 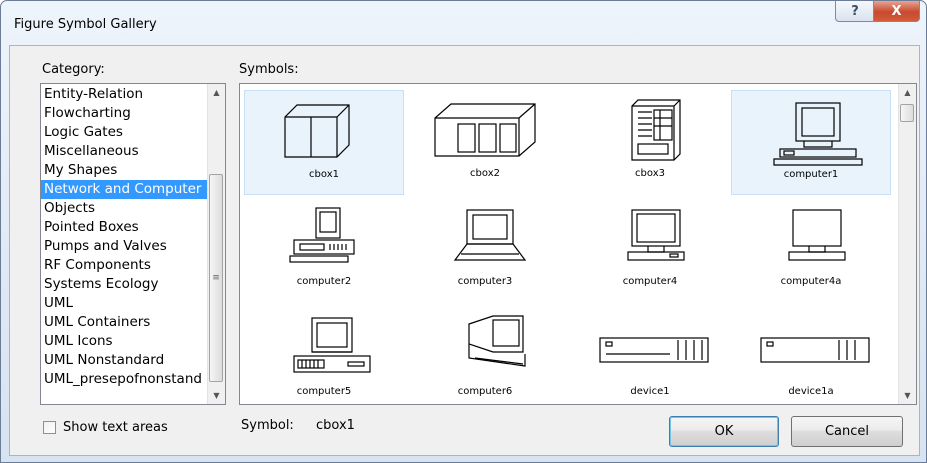 I want to click on category-item: Objects, so click(x=133, y=208).